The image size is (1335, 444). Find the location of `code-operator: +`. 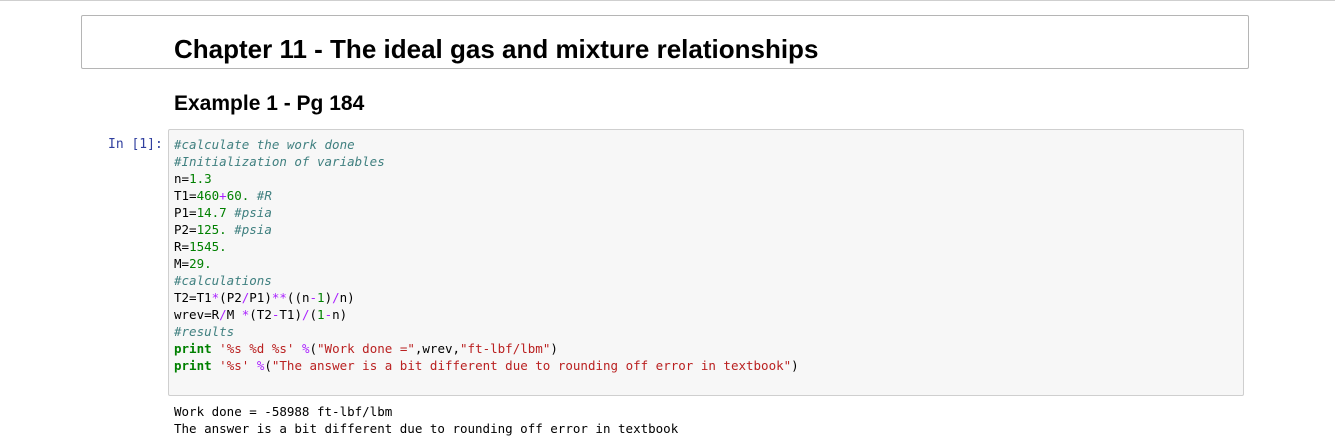

code-operator: + is located at coordinates (223, 195).